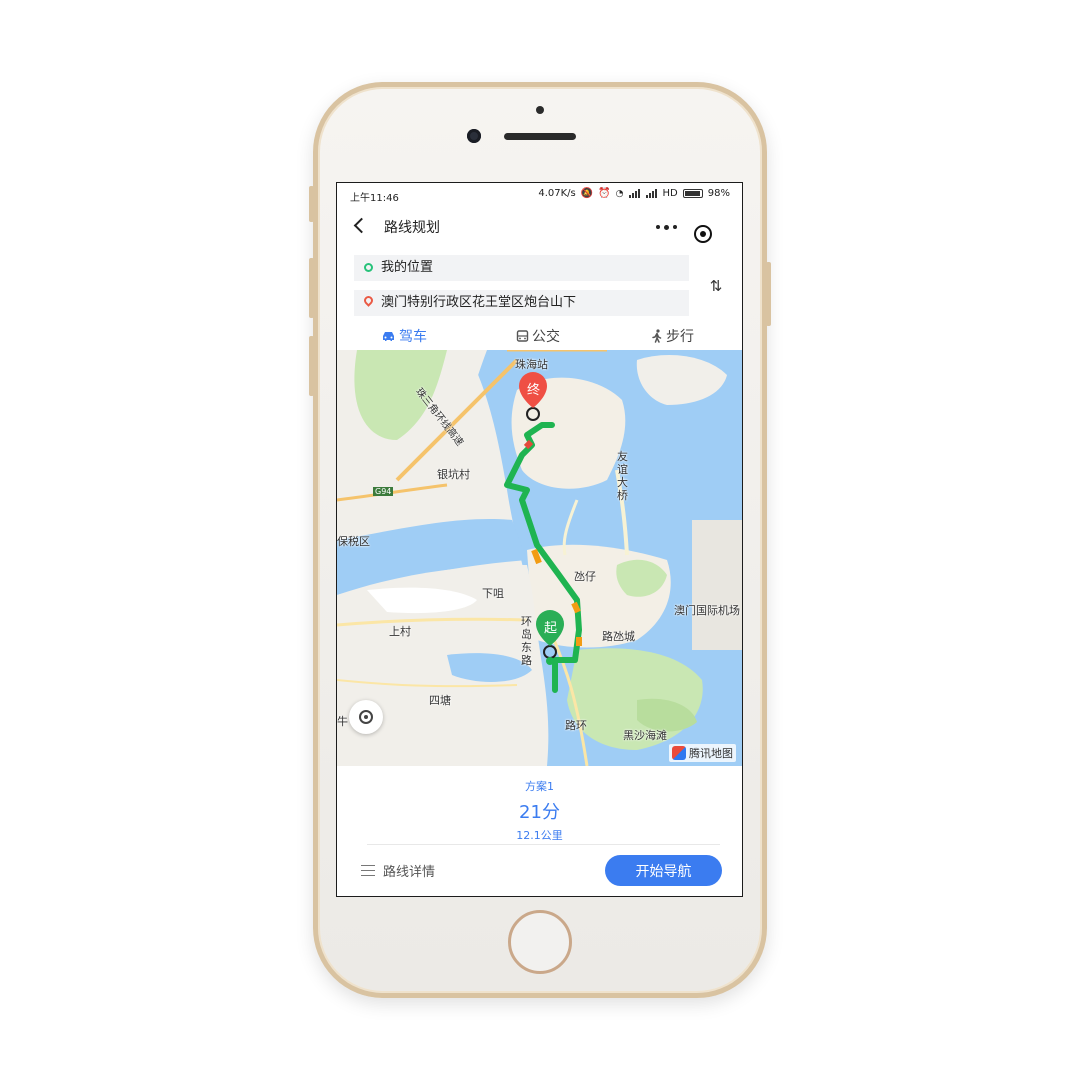 The width and height of the screenshot is (1080, 1080). What do you see at coordinates (717, 585) in the screenshot?
I see `map-airport` at bounding box center [717, 585].